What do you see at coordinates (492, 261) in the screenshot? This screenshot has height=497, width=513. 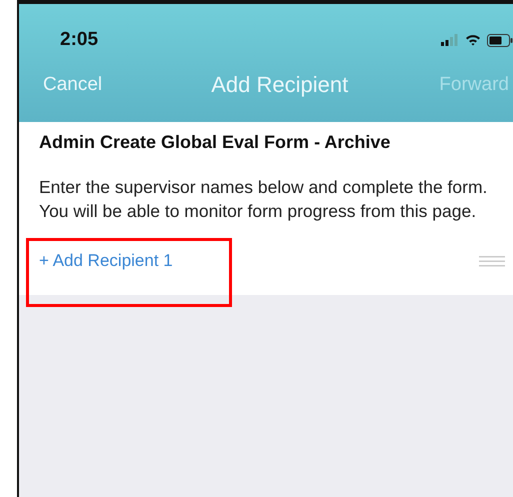 I see `drag-handle-icon` at bounding box center [492, 261].